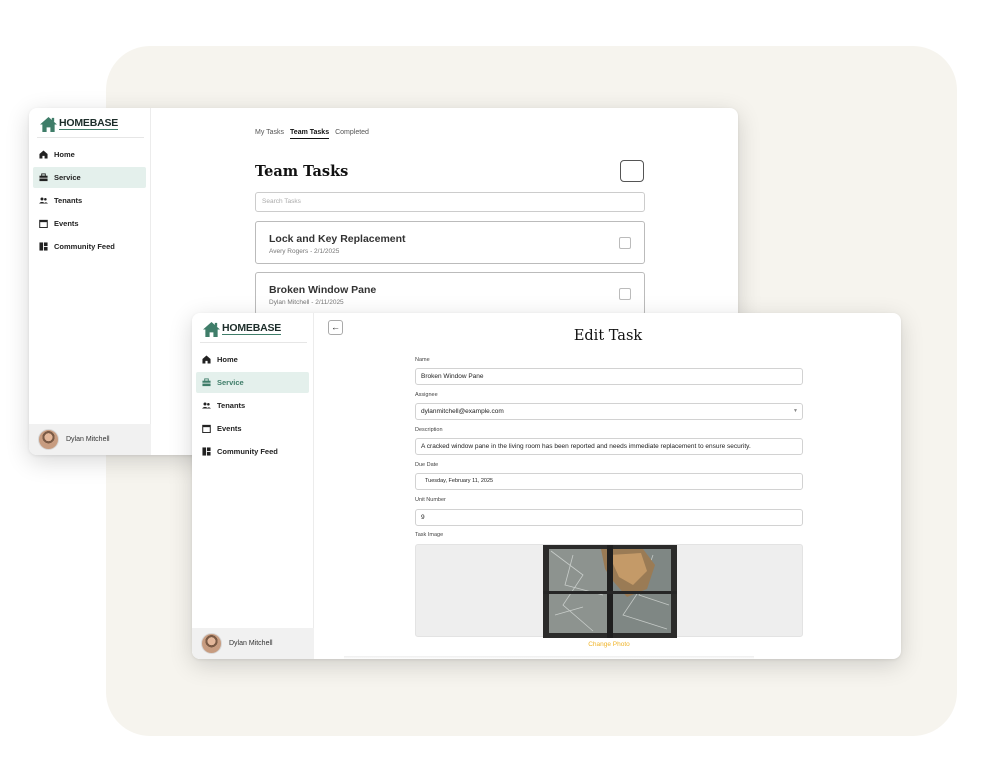  Describe the element at coordinates (609, 517) in the screenshot. I see `unit-number-field: 9` at that location.